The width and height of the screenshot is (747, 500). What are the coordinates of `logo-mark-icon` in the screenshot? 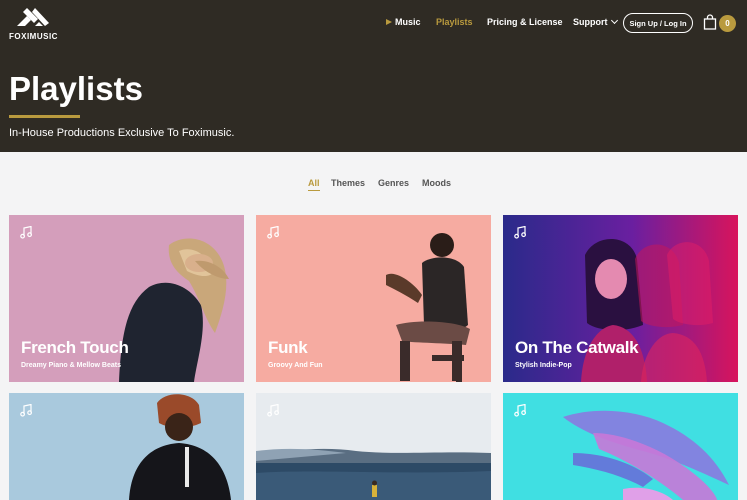 It's located at (33, 17).